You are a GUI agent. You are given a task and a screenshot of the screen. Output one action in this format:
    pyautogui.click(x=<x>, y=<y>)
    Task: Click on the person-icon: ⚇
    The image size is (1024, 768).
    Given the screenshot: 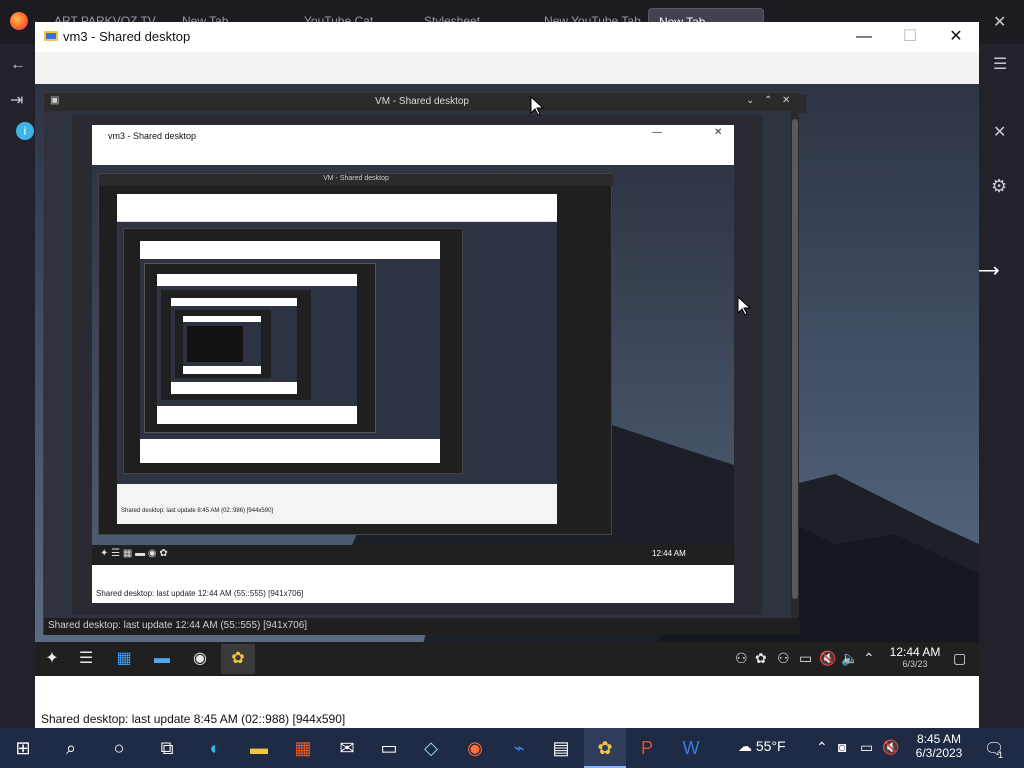 What is the action you would take?
    pyautogui.click(x=741, y=658)
    